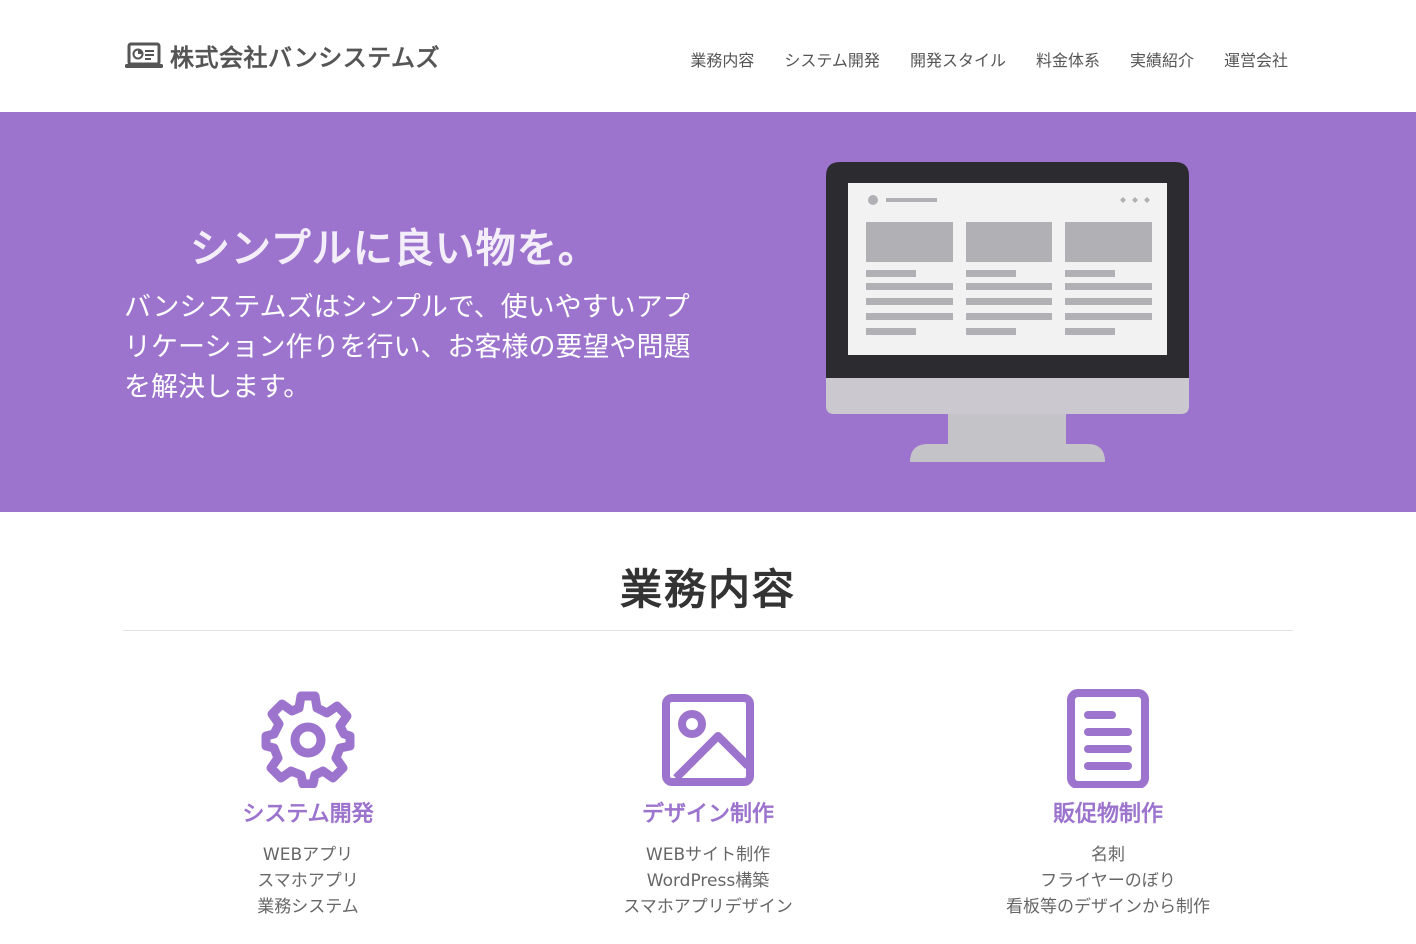  I want to click on services-heading: 業務内容, so click(707, 589).